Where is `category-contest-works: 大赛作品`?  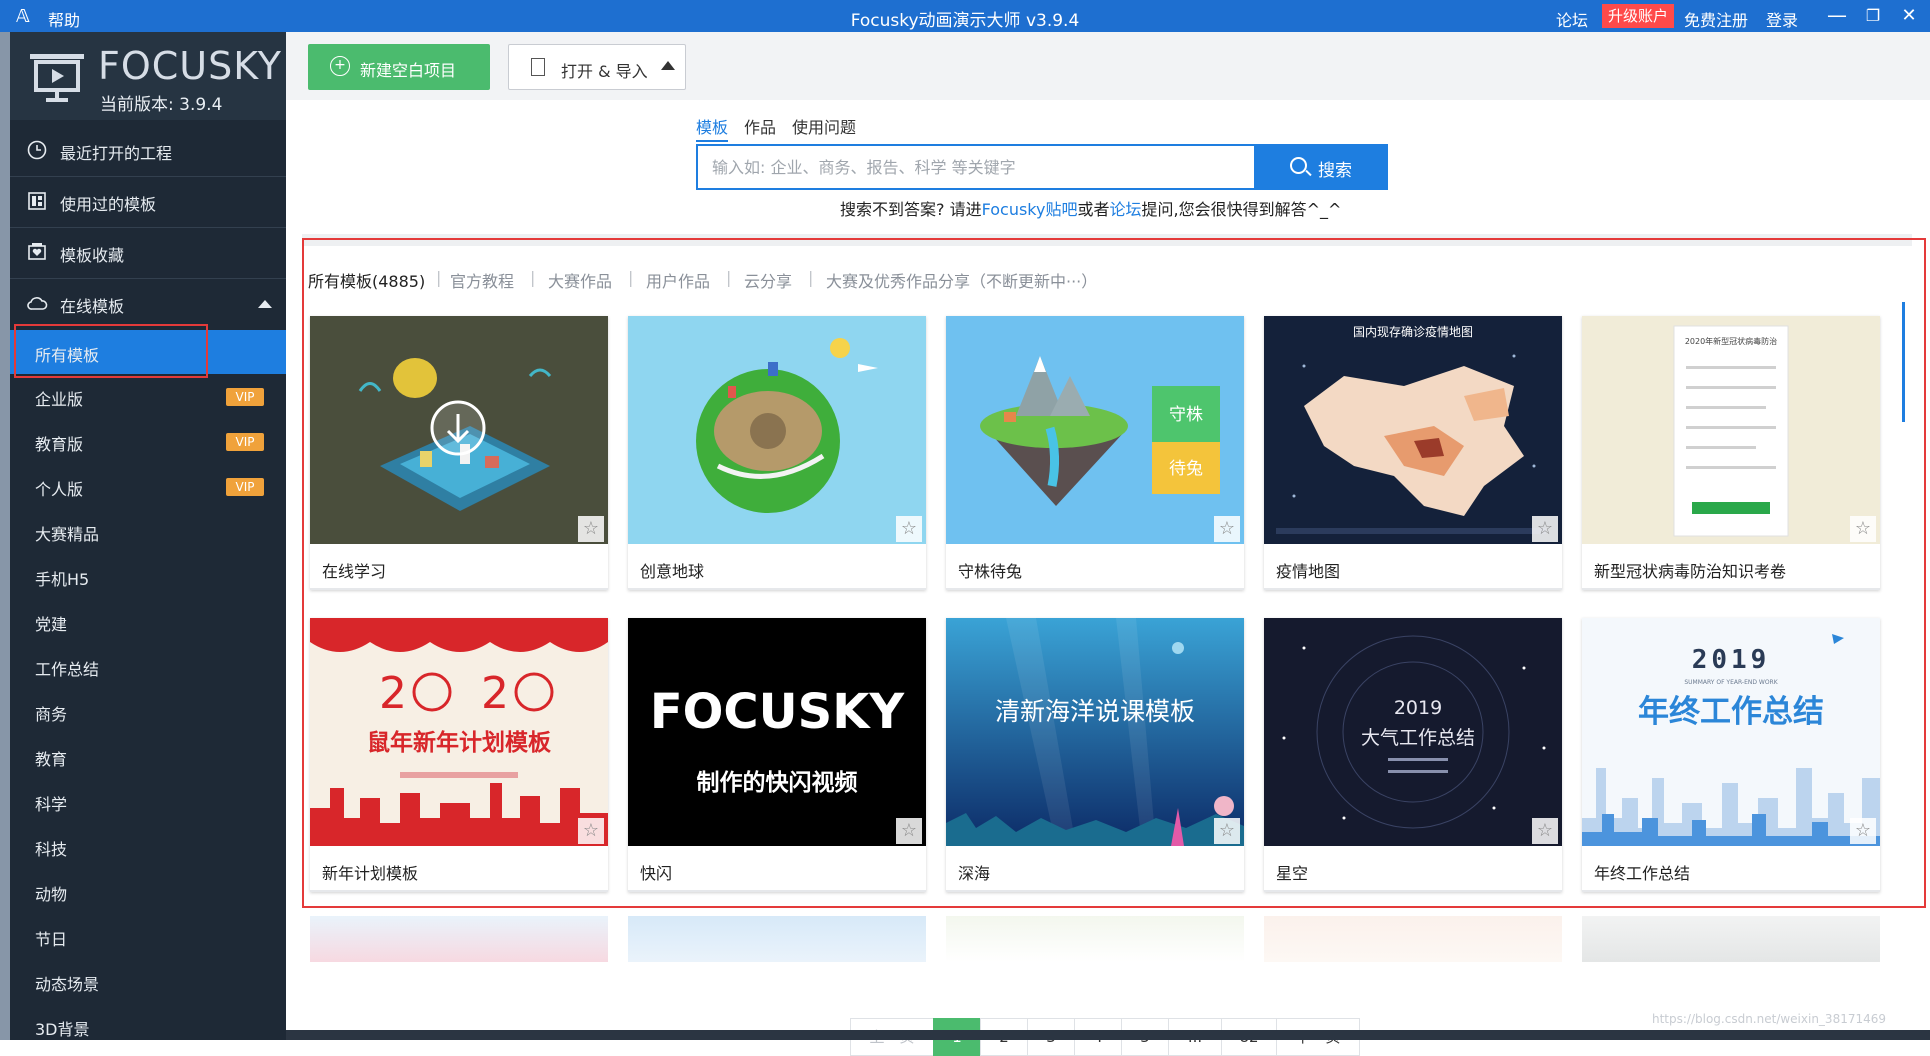 category-contest-works: 大赛作品 is located at coordinates (580, 280).